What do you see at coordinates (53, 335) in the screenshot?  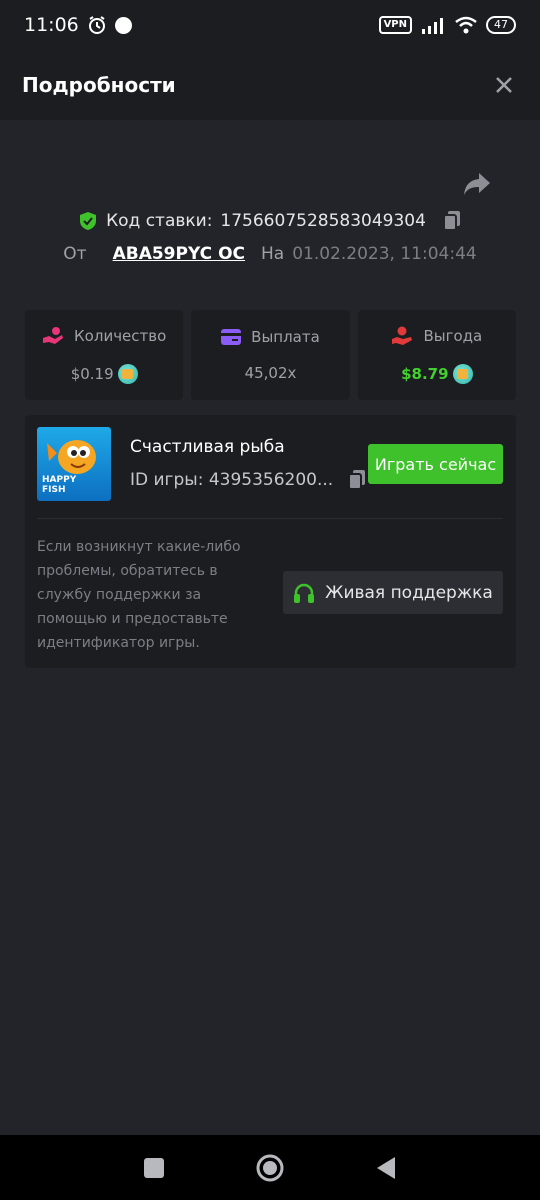 I see `hand-coins-icon` at bounding box center [53, 335].